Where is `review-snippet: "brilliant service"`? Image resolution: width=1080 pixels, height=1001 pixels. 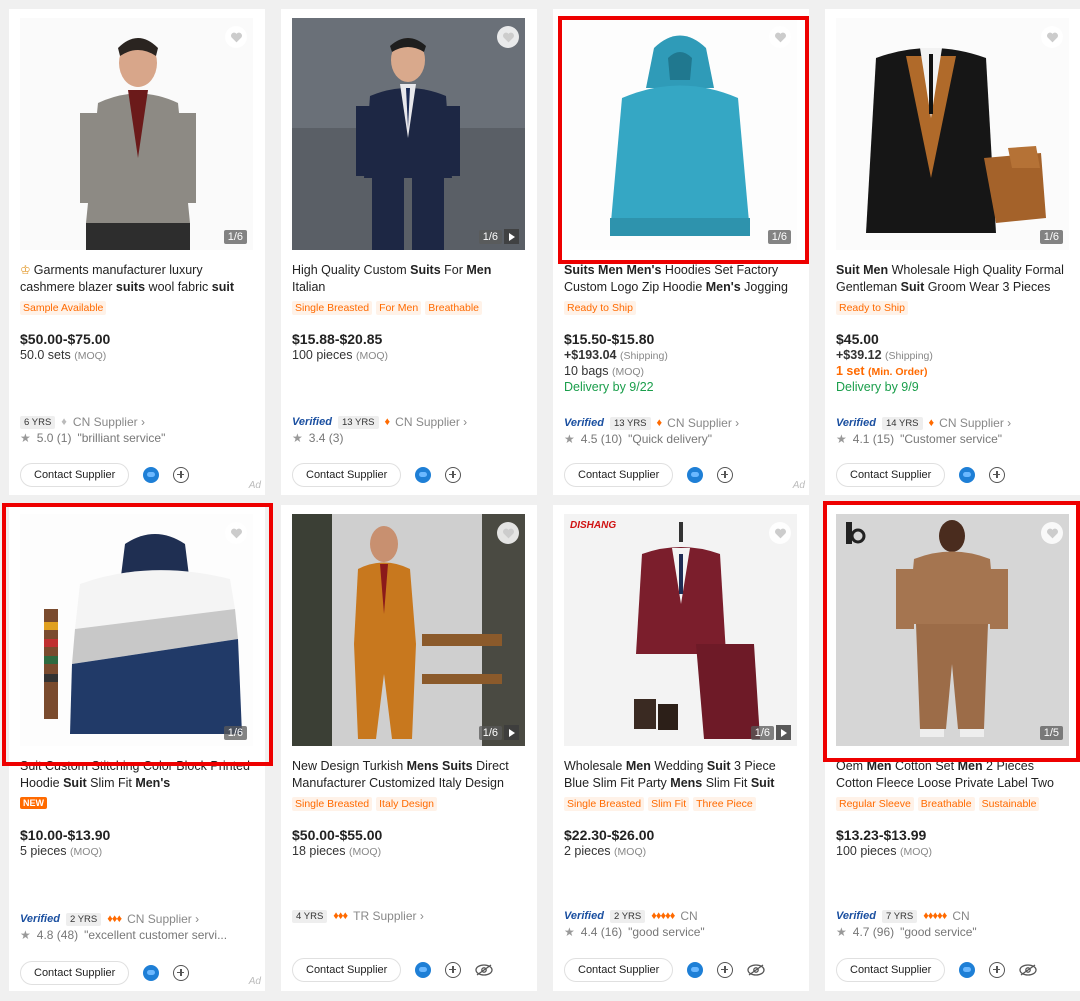
review-snippet: "brilliant service" is located at coordinates (121, 438).